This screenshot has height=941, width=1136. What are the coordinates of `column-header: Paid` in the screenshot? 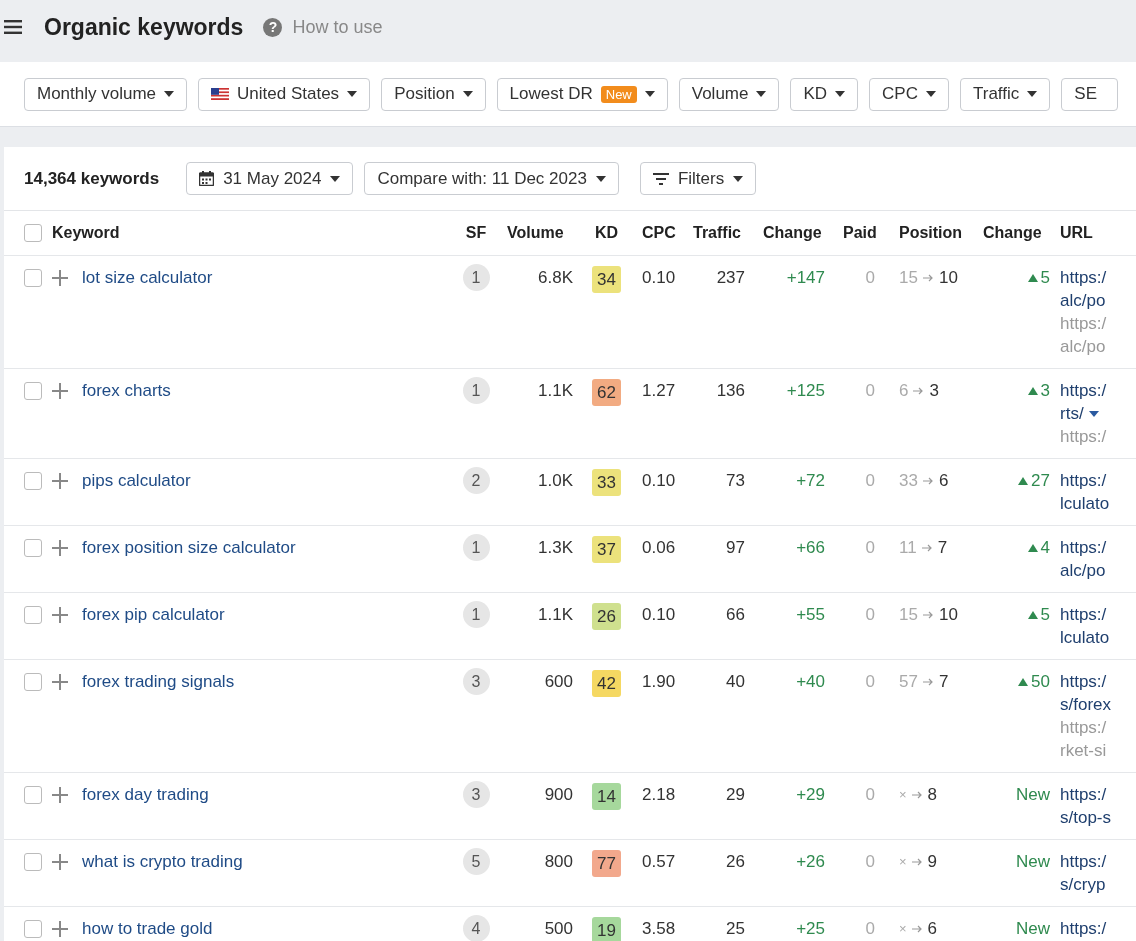 It's located at (860, 233).